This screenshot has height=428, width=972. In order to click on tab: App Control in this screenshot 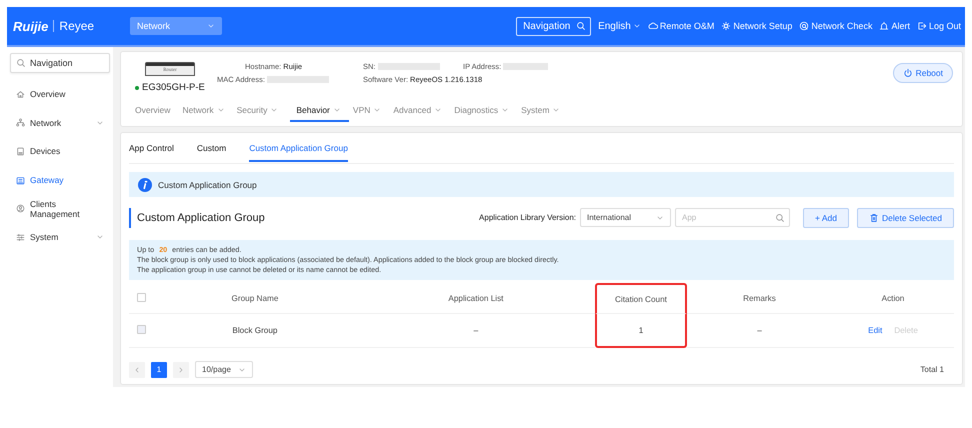, I will do `click(151, 152)`.